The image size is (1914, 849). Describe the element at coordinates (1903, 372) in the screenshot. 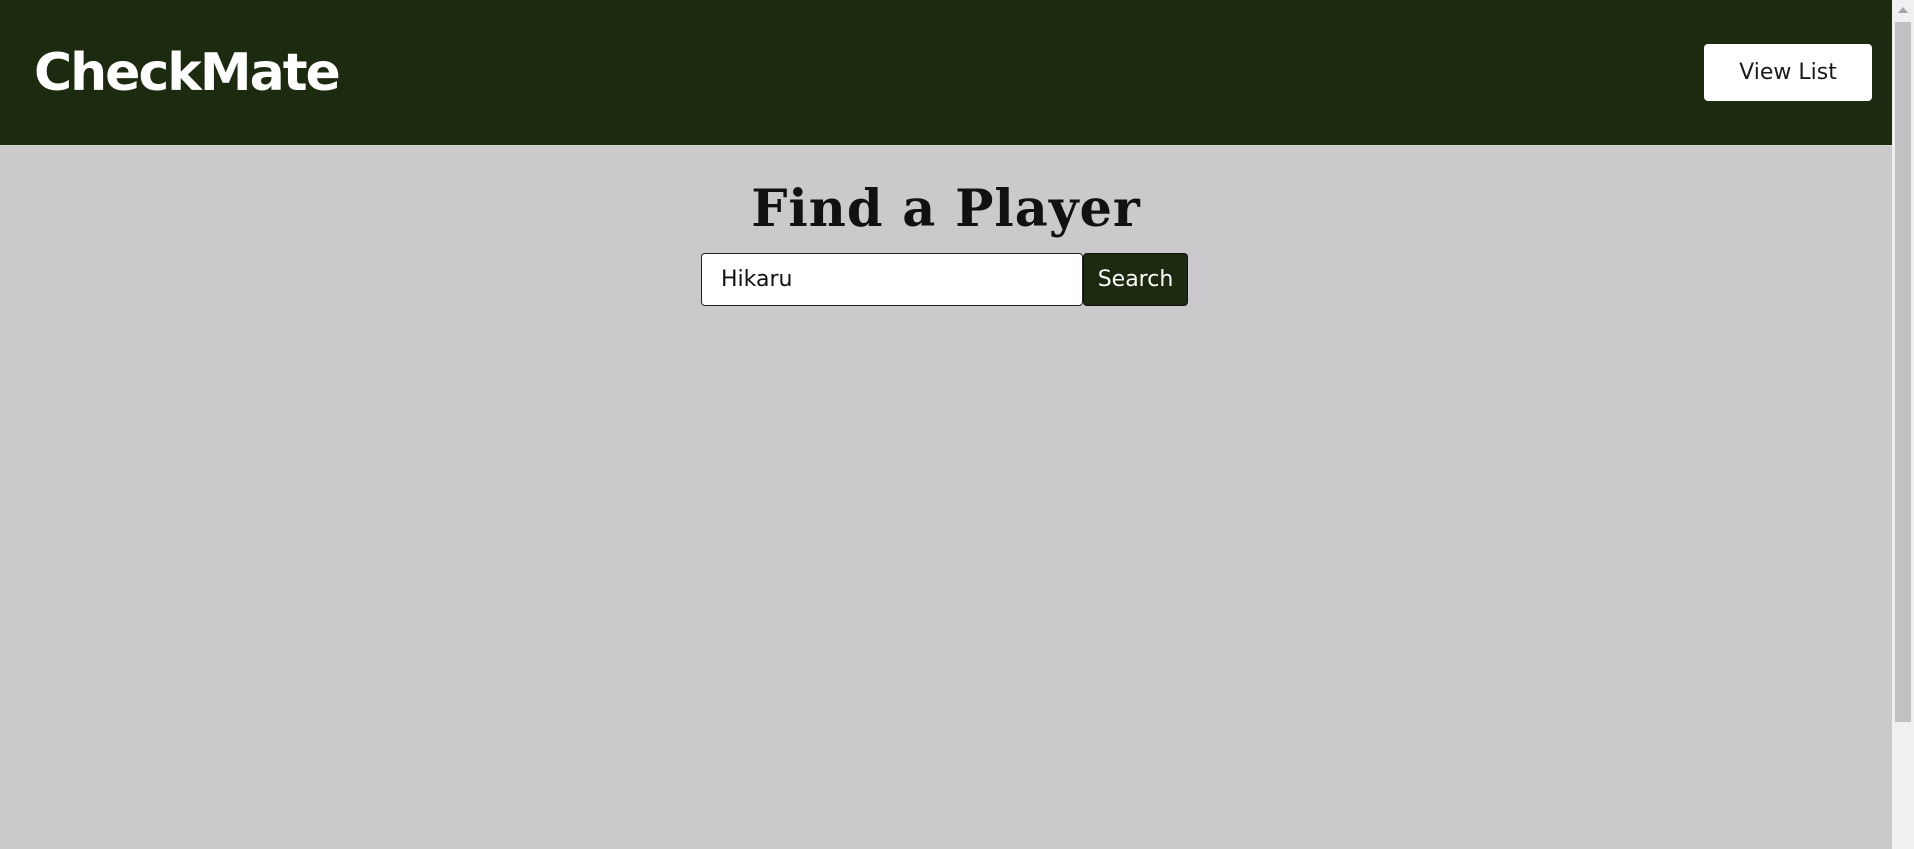

I see `scrollbar-thumb` at that location.